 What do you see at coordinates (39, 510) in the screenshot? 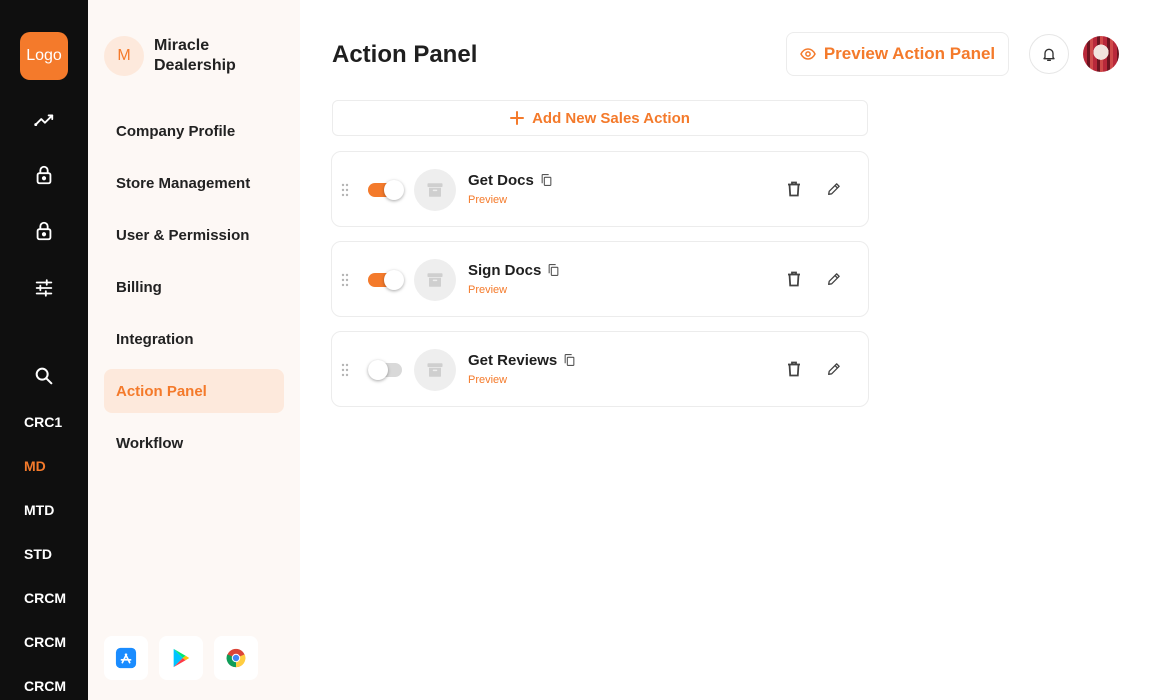
I see `rail-item-mtd: MTD` at bounding box center [39, 510].